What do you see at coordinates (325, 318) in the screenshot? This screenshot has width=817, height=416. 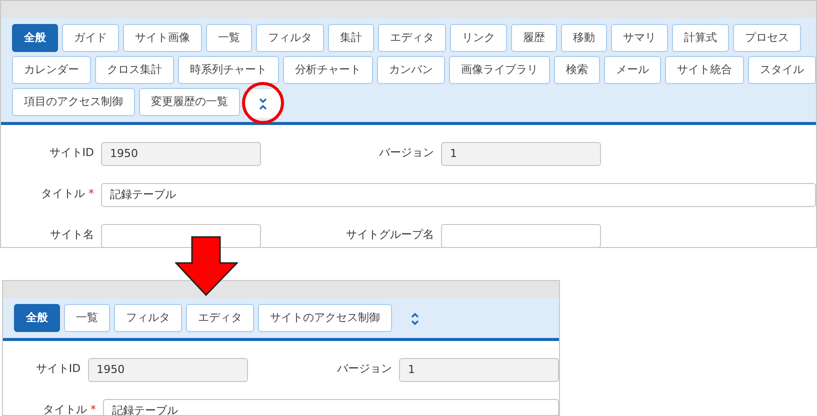 I see `tab: サイトのアクセス制御` at bounding box center [325, 318].